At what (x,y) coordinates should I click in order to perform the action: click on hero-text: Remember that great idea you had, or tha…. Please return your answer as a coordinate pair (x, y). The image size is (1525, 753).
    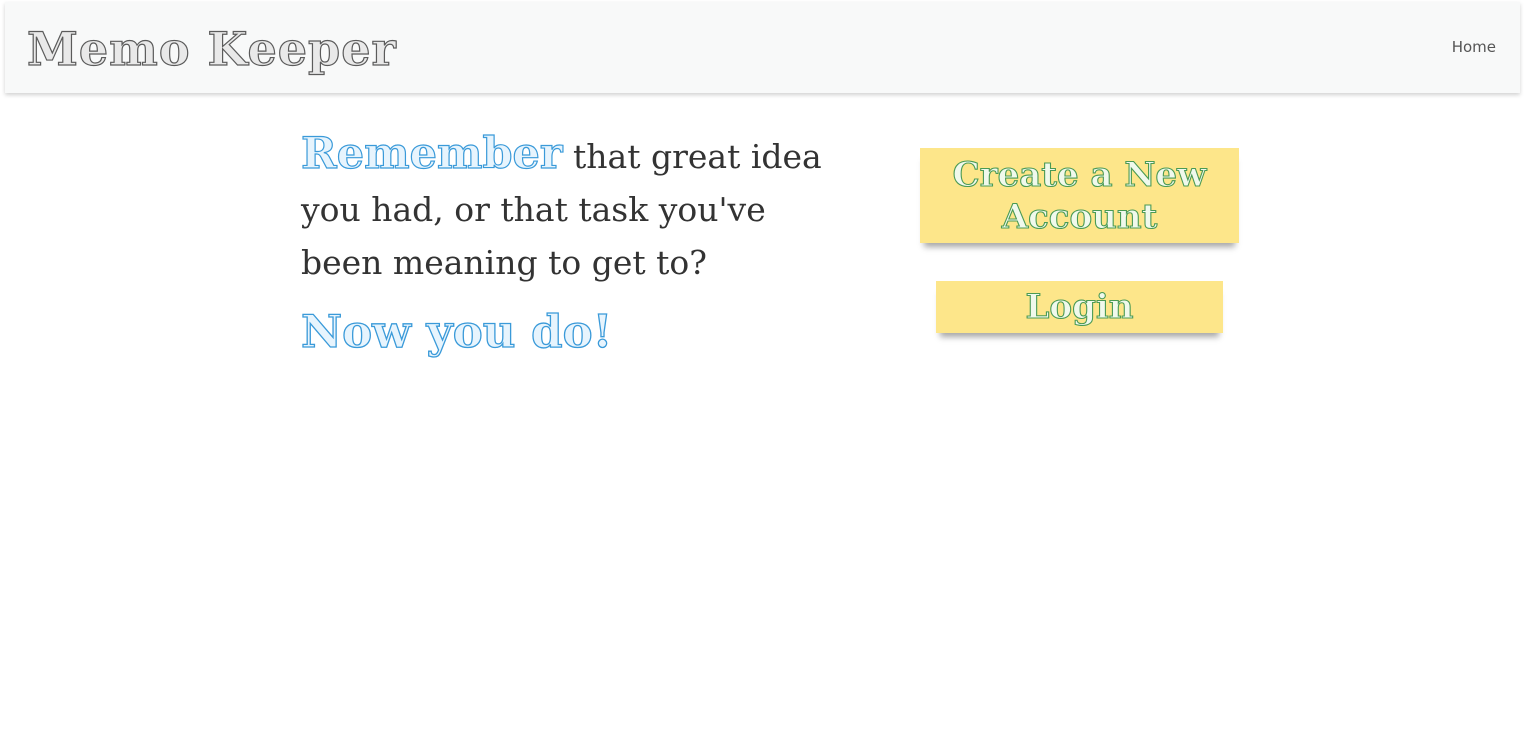
    Looking at the image, I should click on (570, 208).